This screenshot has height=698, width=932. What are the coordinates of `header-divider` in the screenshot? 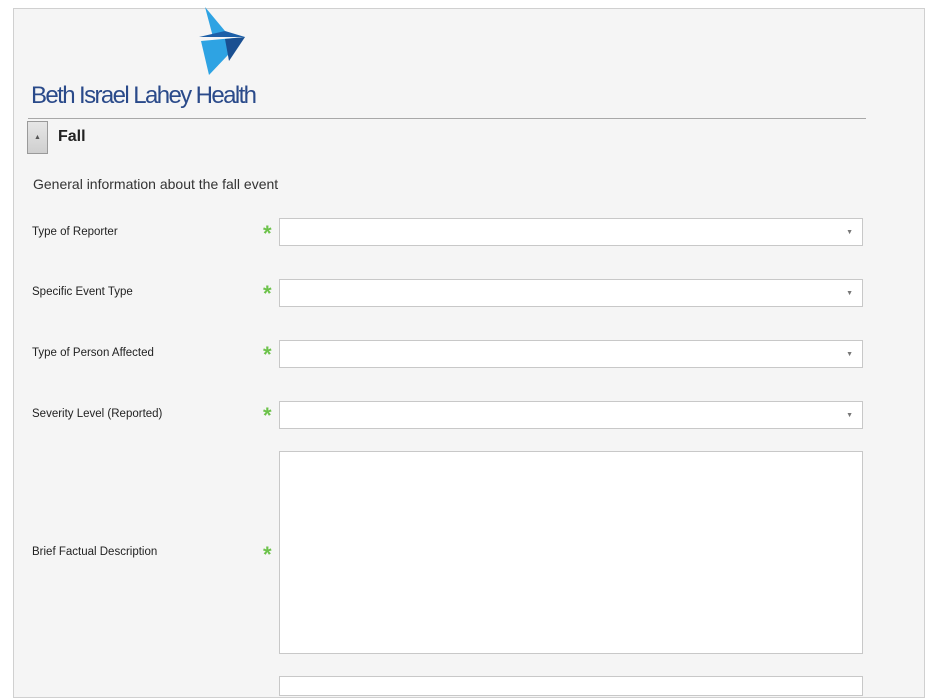 It's located at (447, 118).